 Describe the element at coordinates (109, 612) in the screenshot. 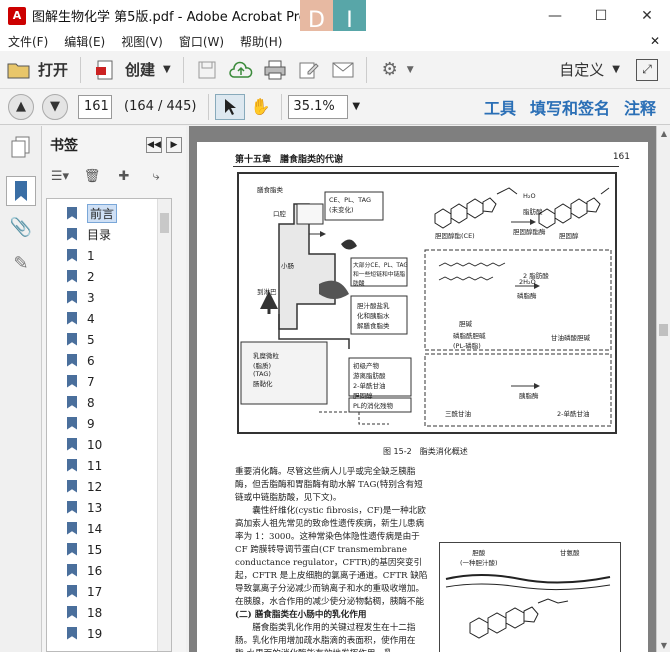

I see `bookmark-item: 18` at that location.